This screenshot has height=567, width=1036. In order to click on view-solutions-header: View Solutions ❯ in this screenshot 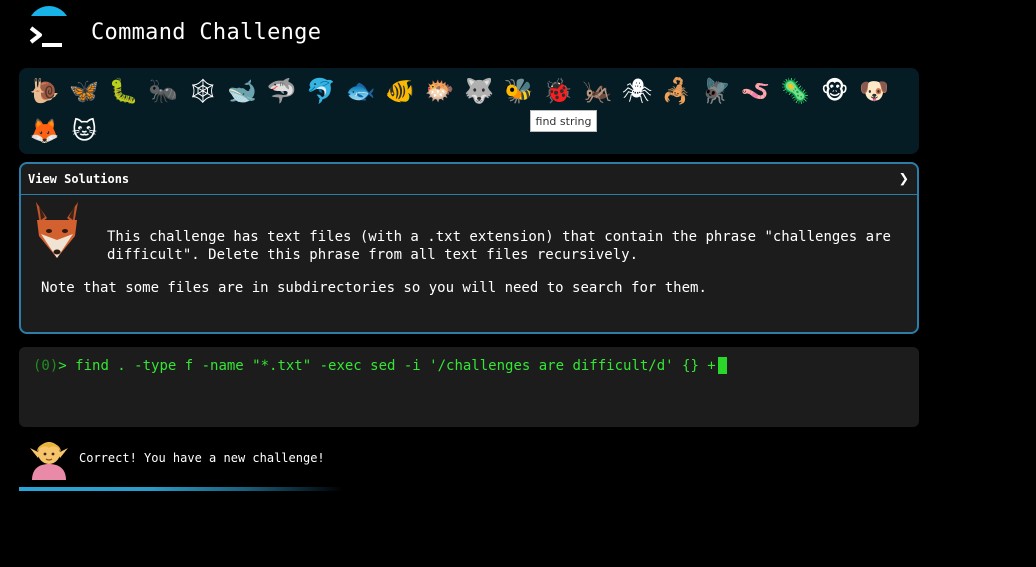, I will do `click(469, 179)`.